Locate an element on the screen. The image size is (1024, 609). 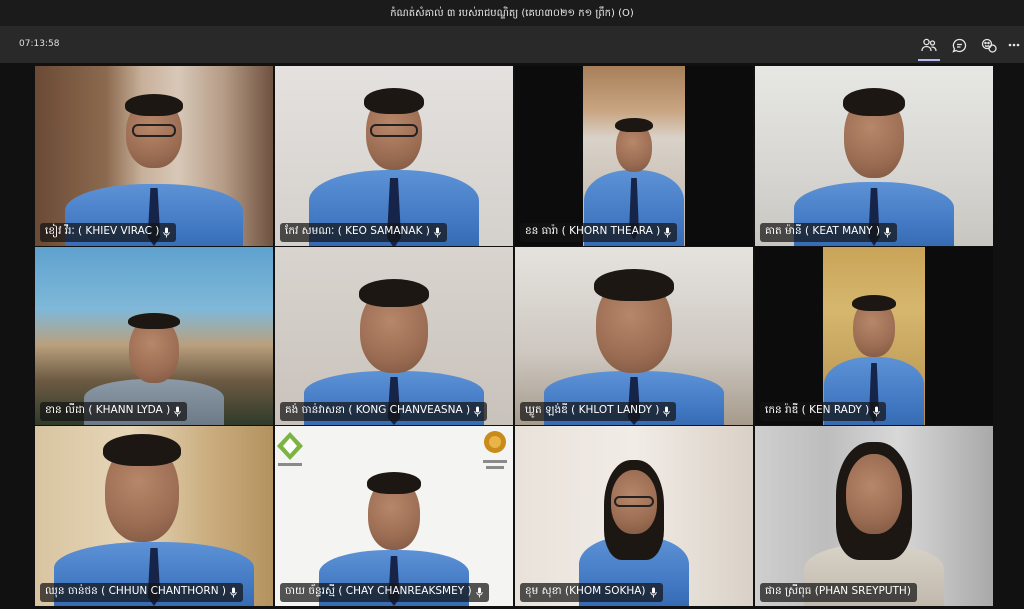
chat-icon is located at coordinates (959, 45).